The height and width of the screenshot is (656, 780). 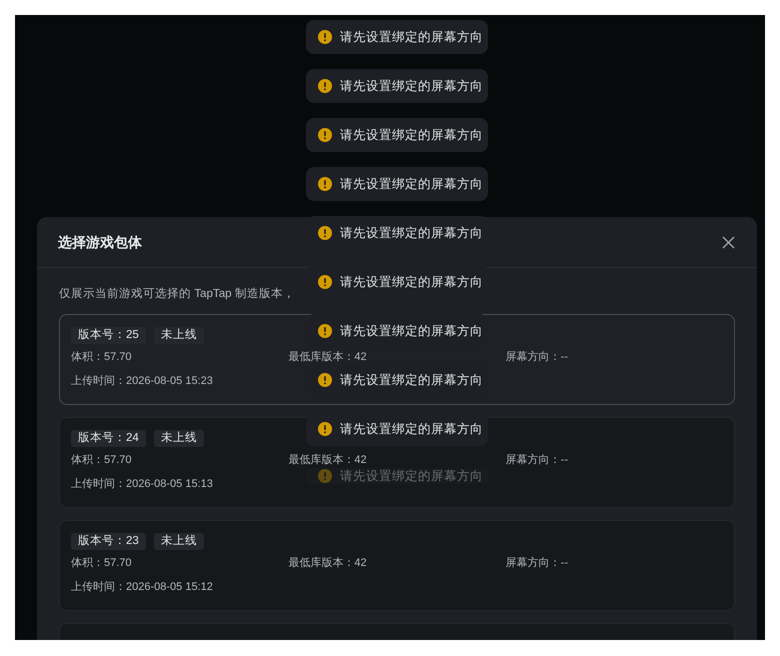 I want to click on dialog-title: 选择游戏包体, so click(x=100, y=242).